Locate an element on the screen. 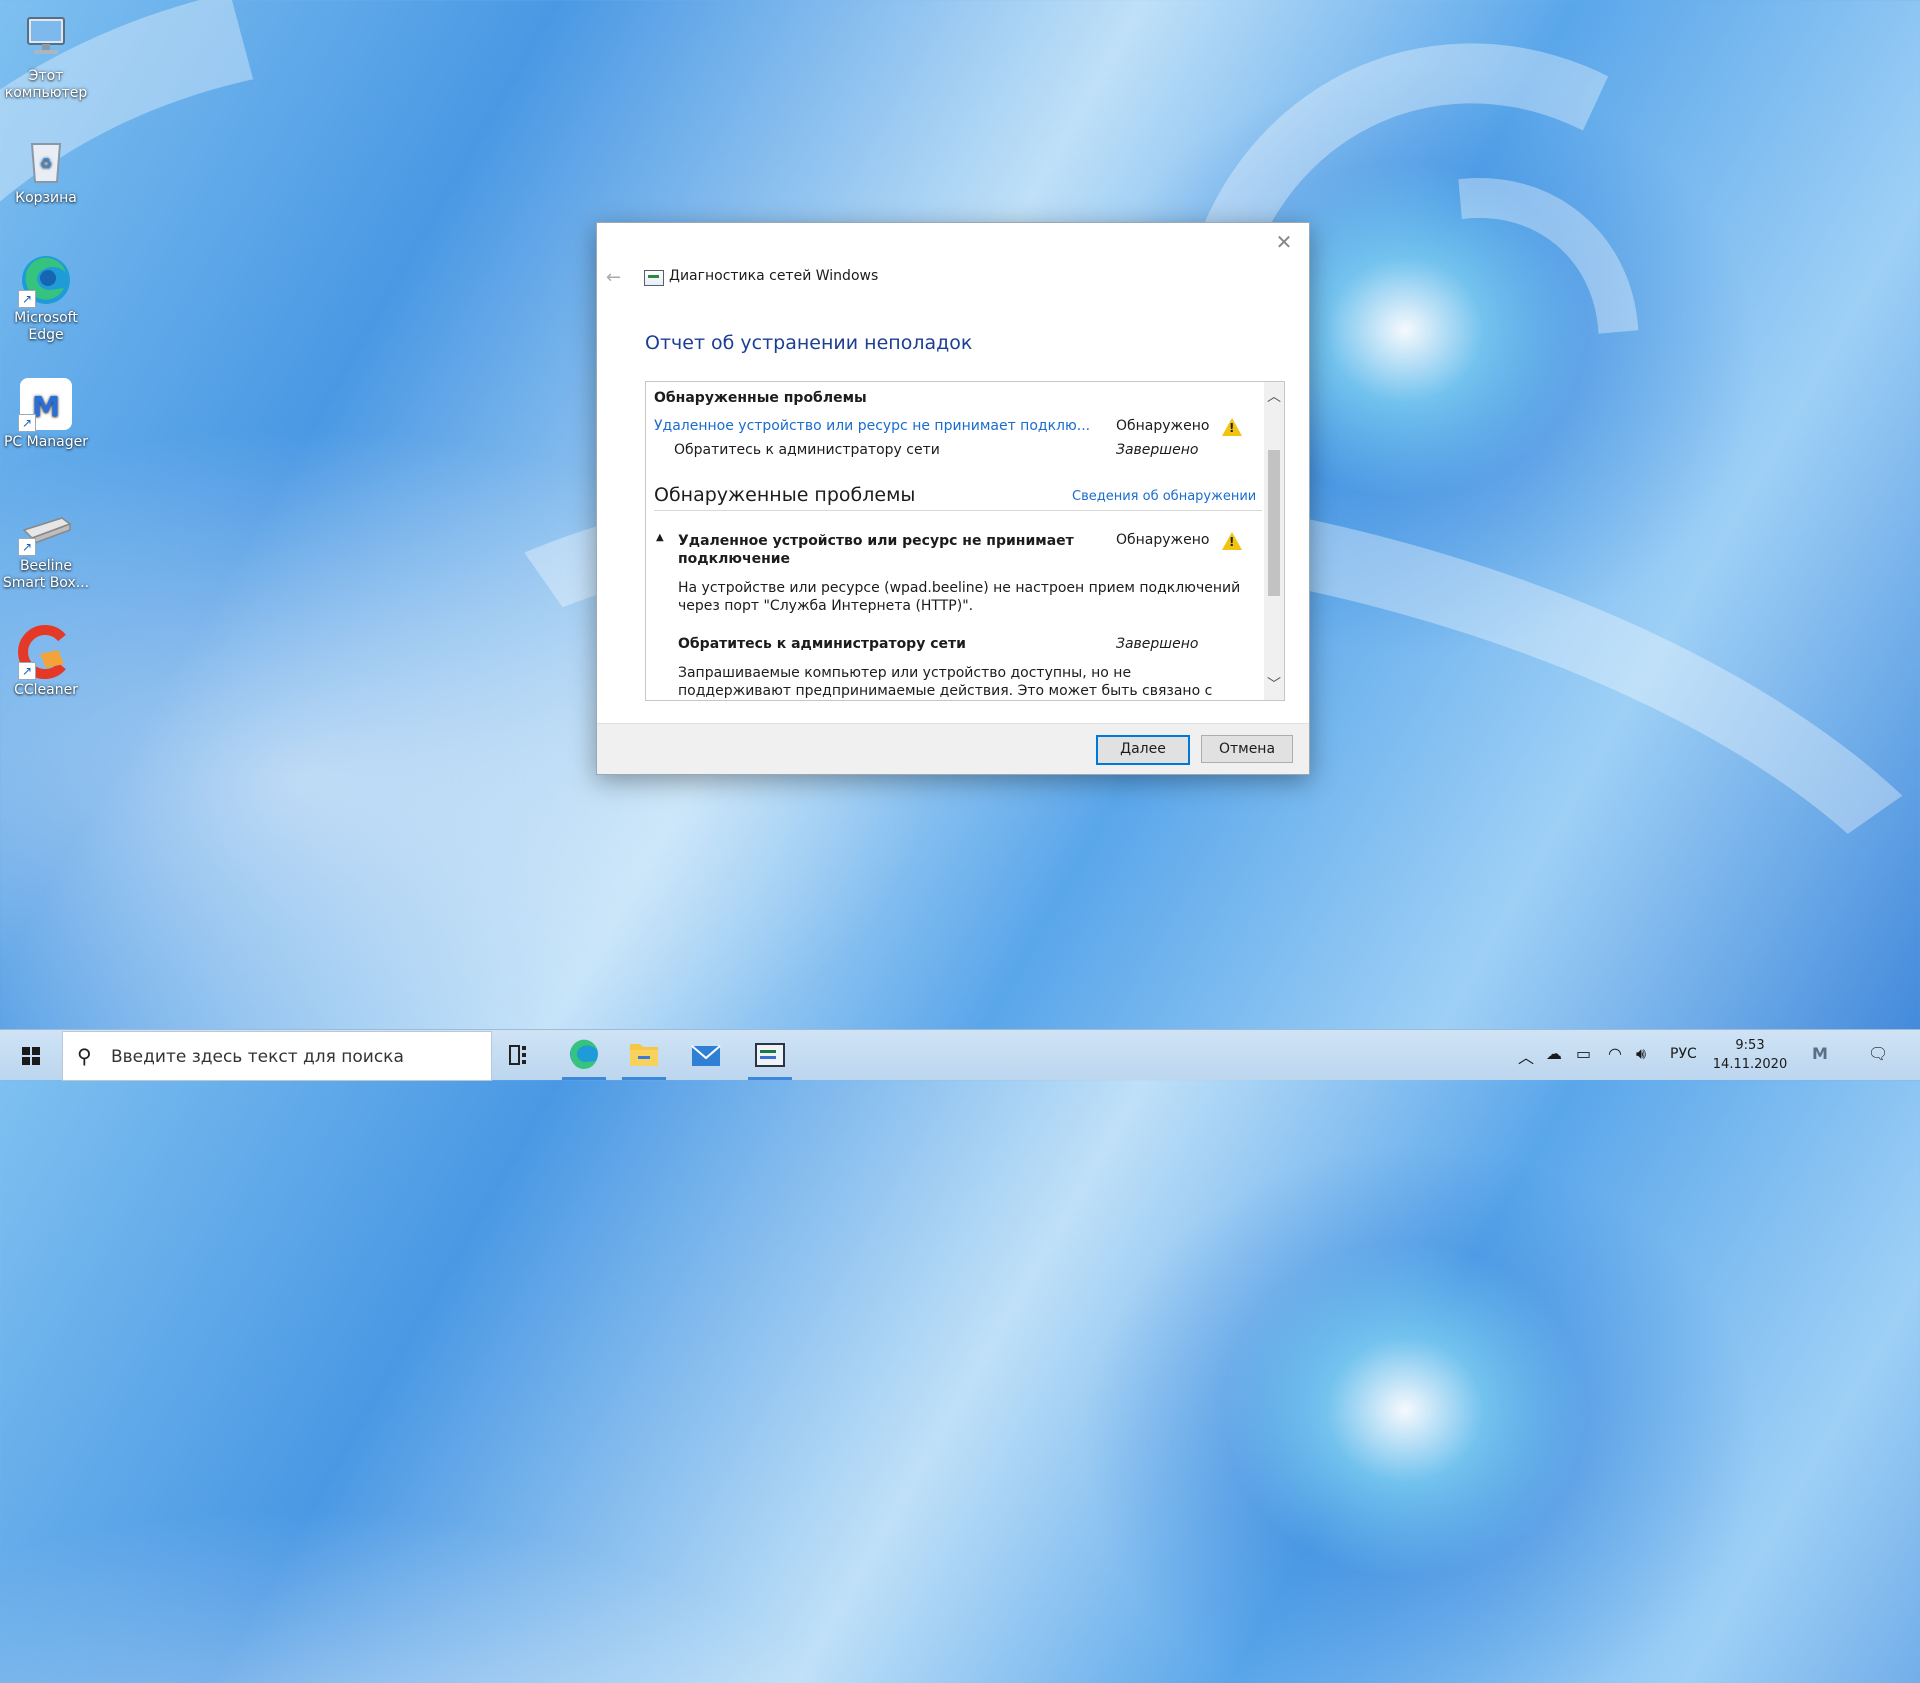 This screenshot has width=1920, height=1683. desktop-icon-pc-manager: M ↗ PC Manager is located at coordinates (46, 413).